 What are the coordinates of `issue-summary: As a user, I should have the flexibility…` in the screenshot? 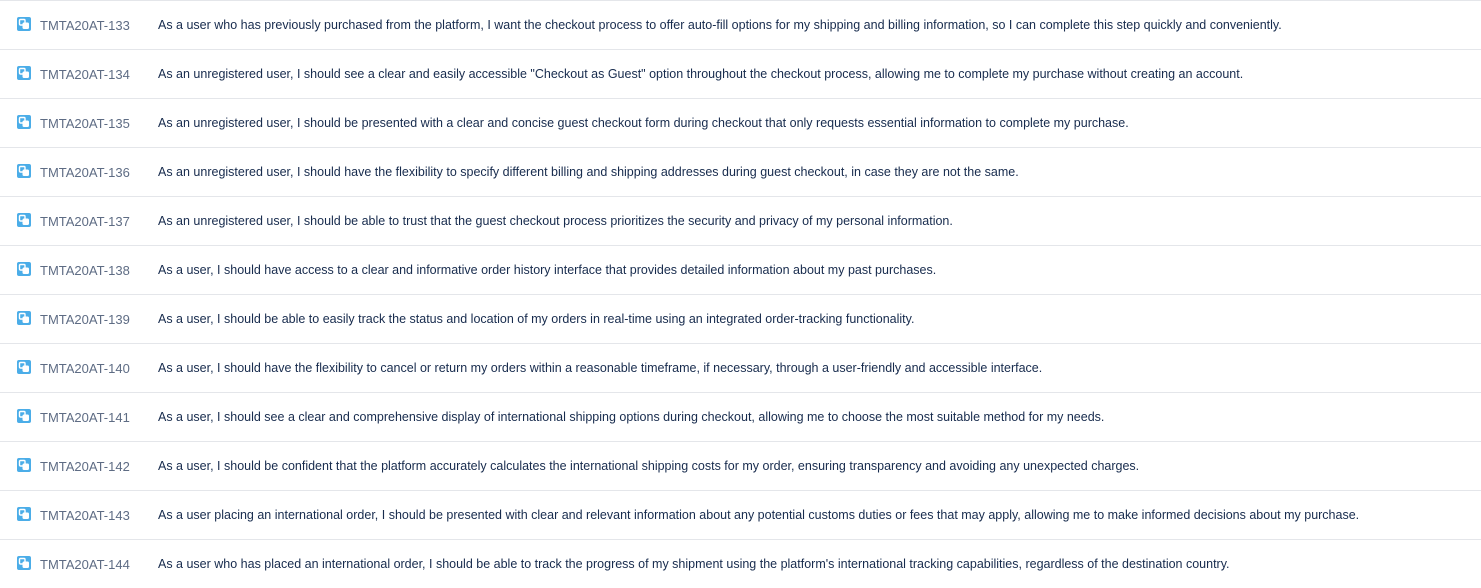 It's located at (600, 368).